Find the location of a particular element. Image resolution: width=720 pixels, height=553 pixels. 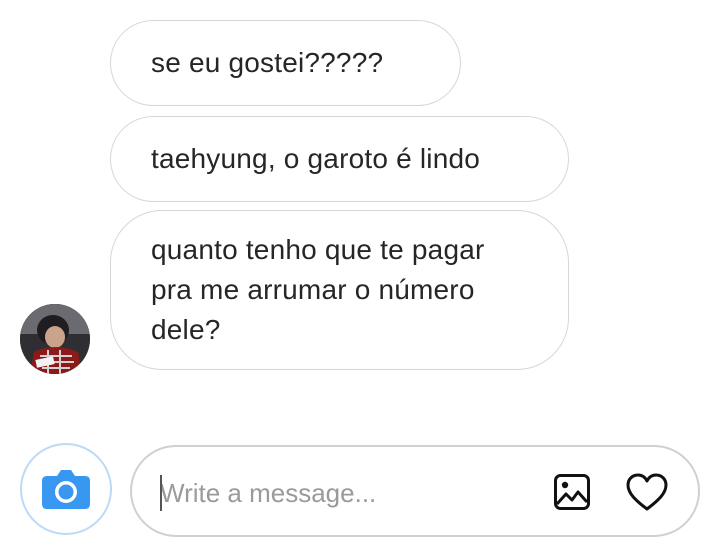

avatar-image is located at coordinates (55, 339).